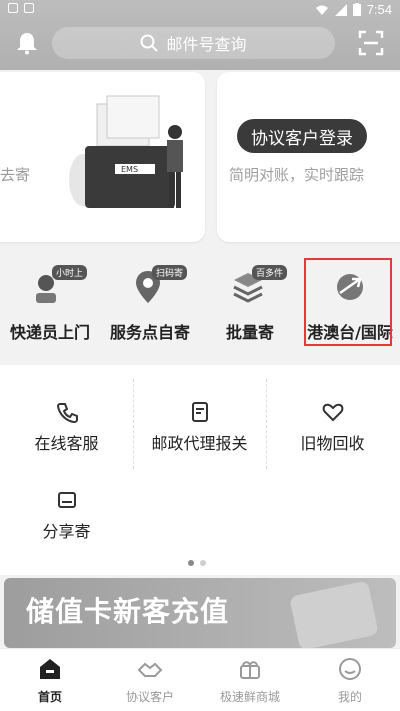 Image resolution: width=400 pixels, height=711 pixels. Describe the element at coordinates (371, 43) in the screenshot. I see `scan-icon` at that location.